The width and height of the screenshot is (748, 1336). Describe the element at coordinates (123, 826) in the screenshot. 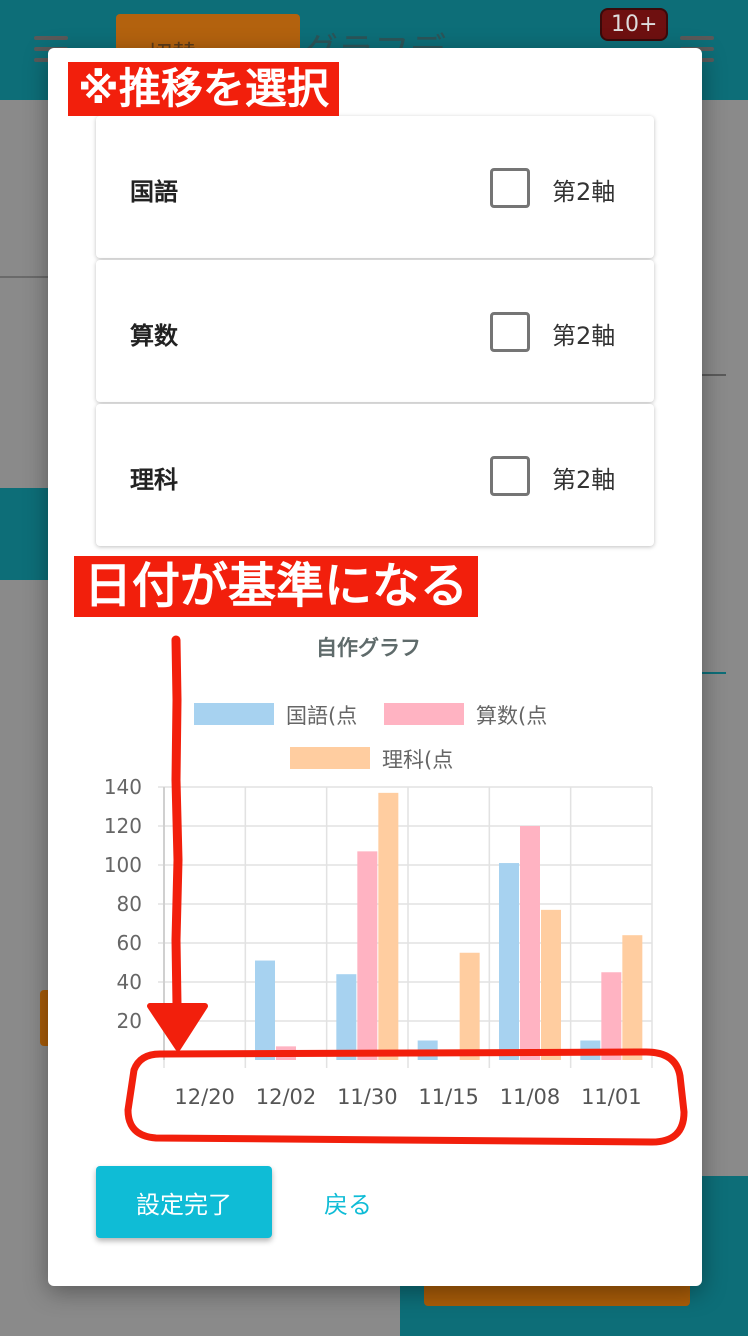

I see `y-tick-label: 120` at that location.